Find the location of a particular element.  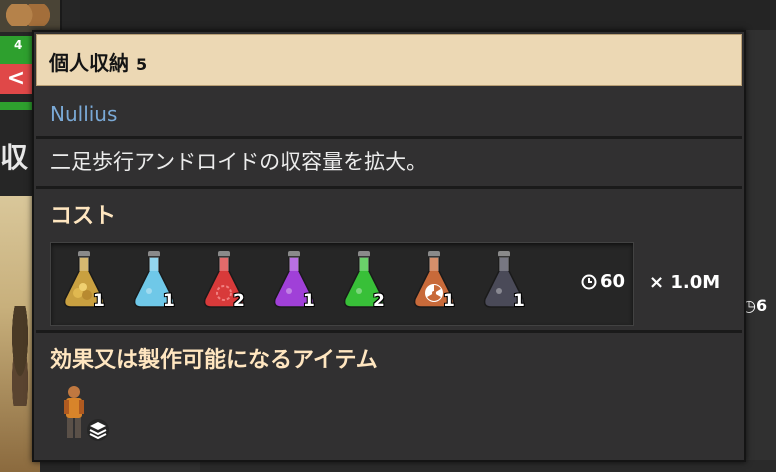

background-item-thumbnail is located at coordinates (31, 16).